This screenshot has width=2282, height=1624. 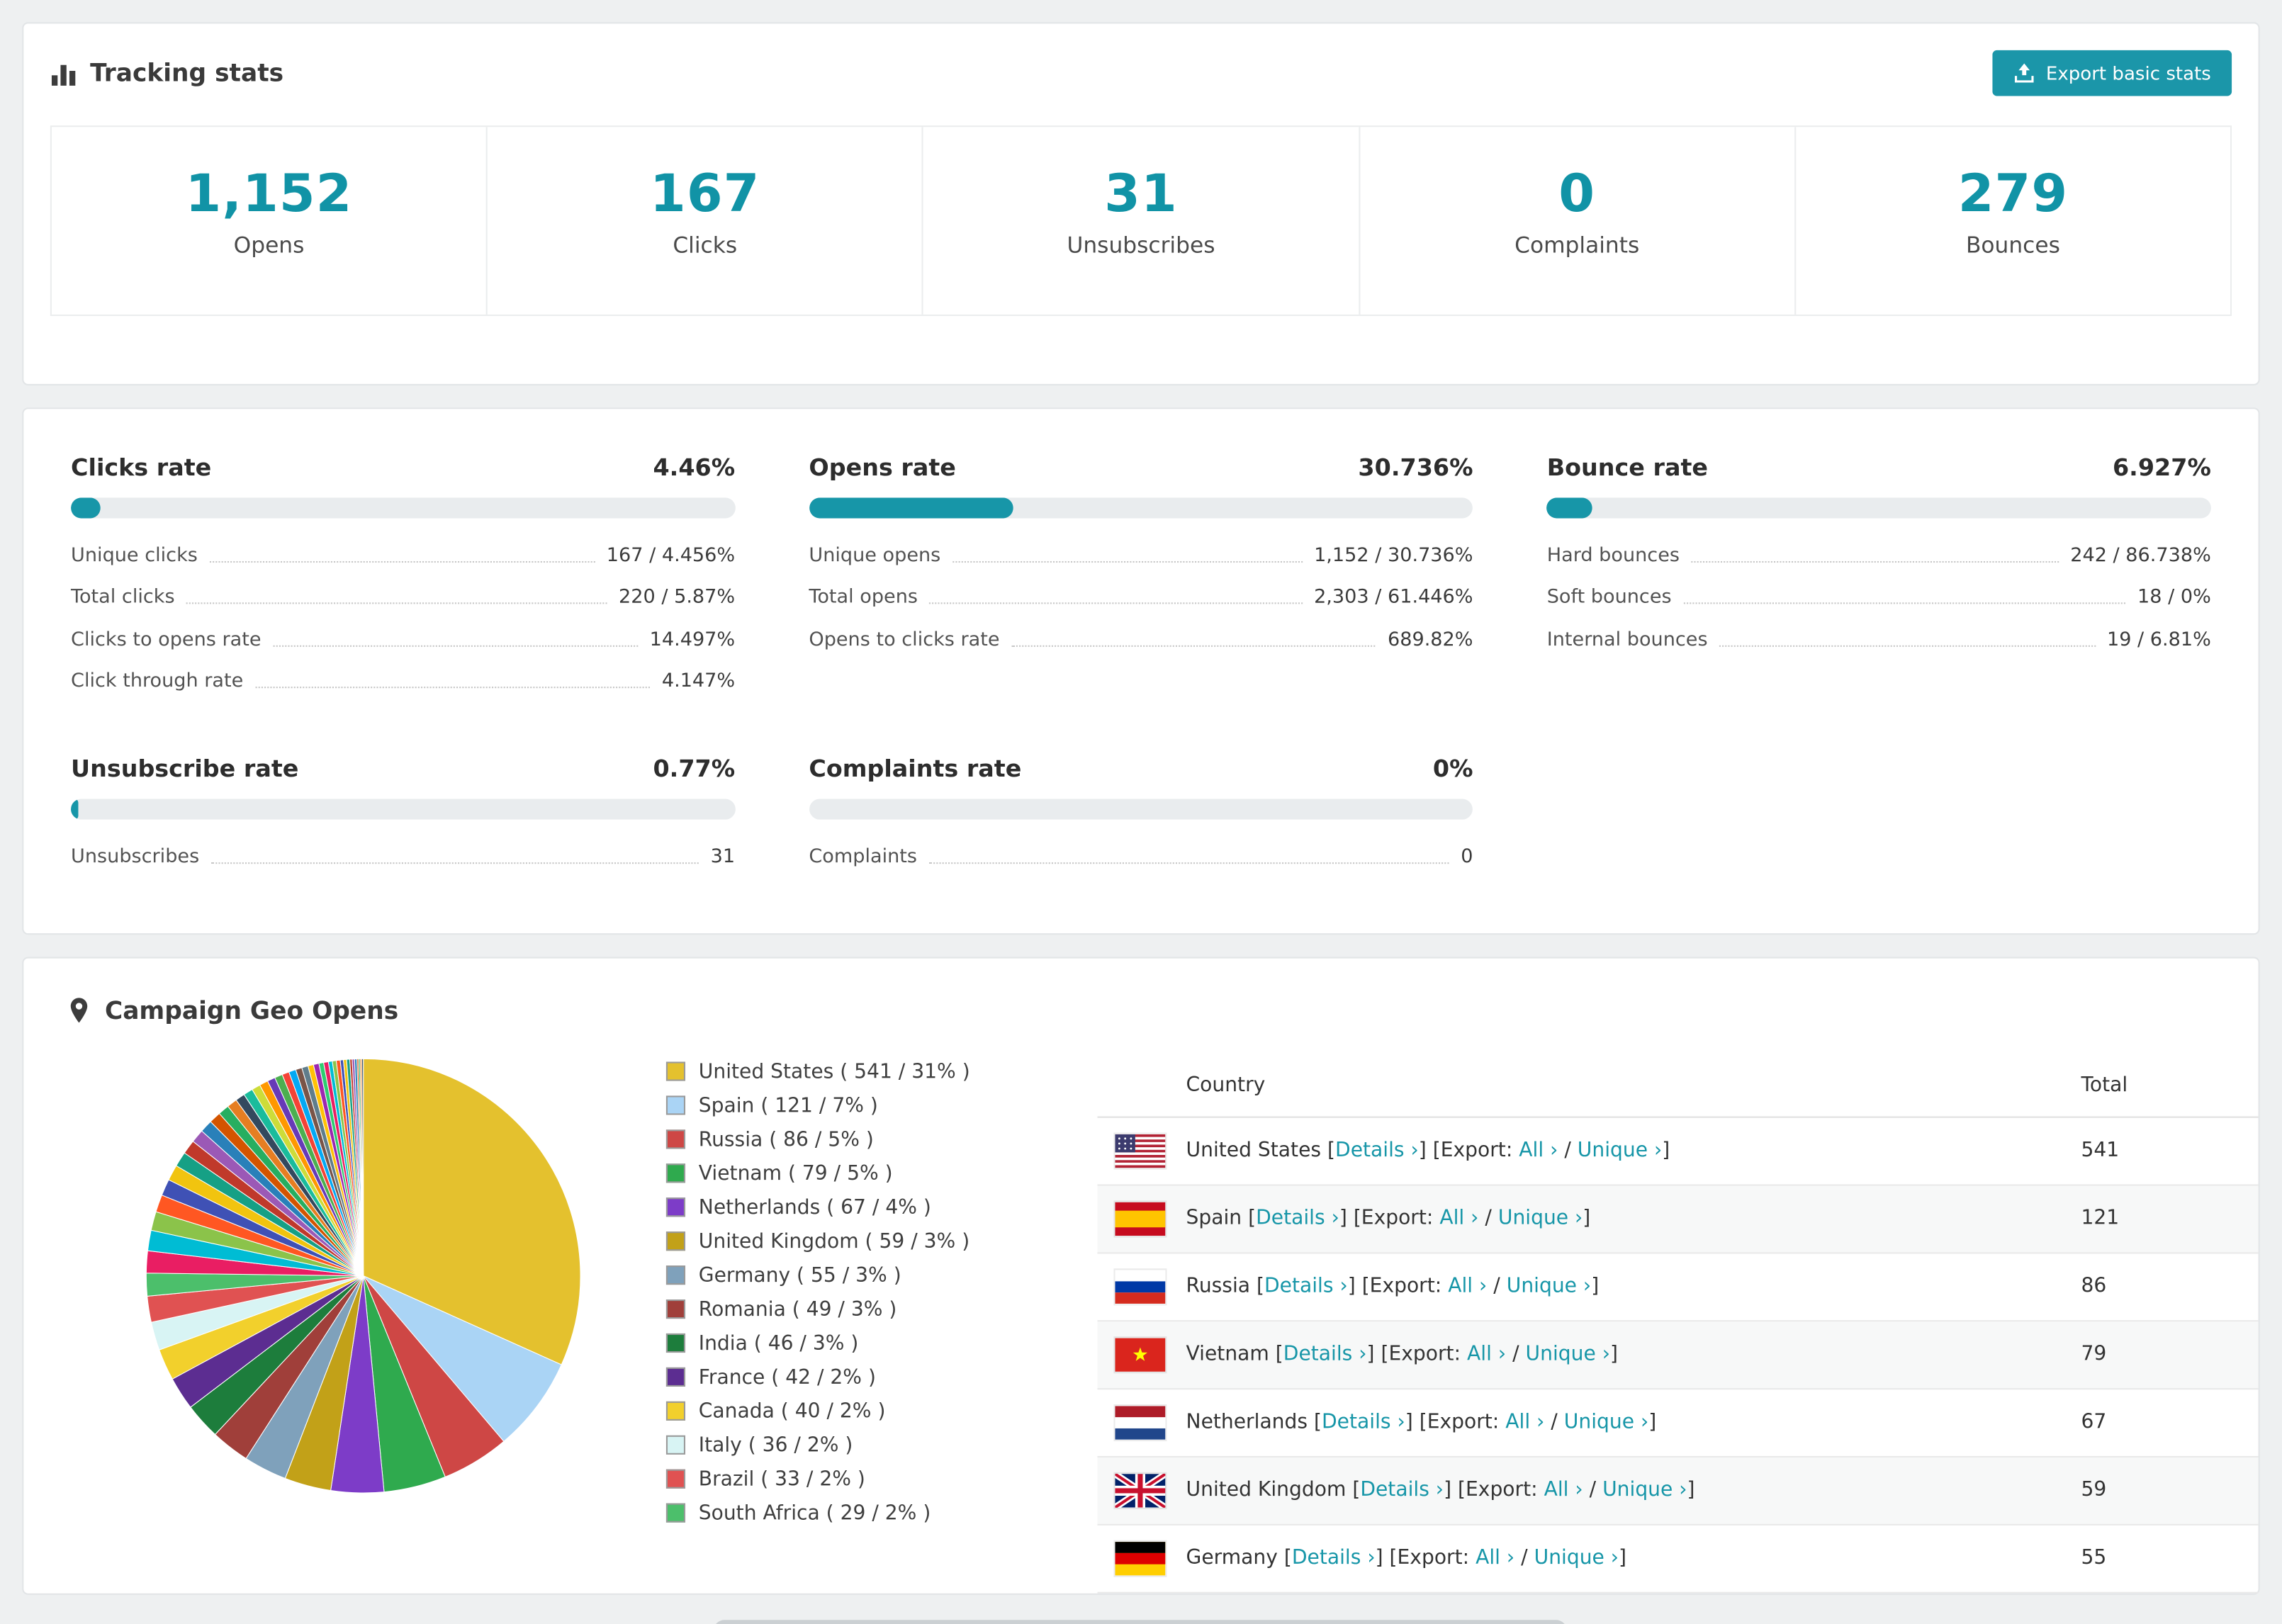 What do you see at coordinates (79, 1010) in the screenshot?
I see `location-pin-icon` at bounding box center [79, 1010].